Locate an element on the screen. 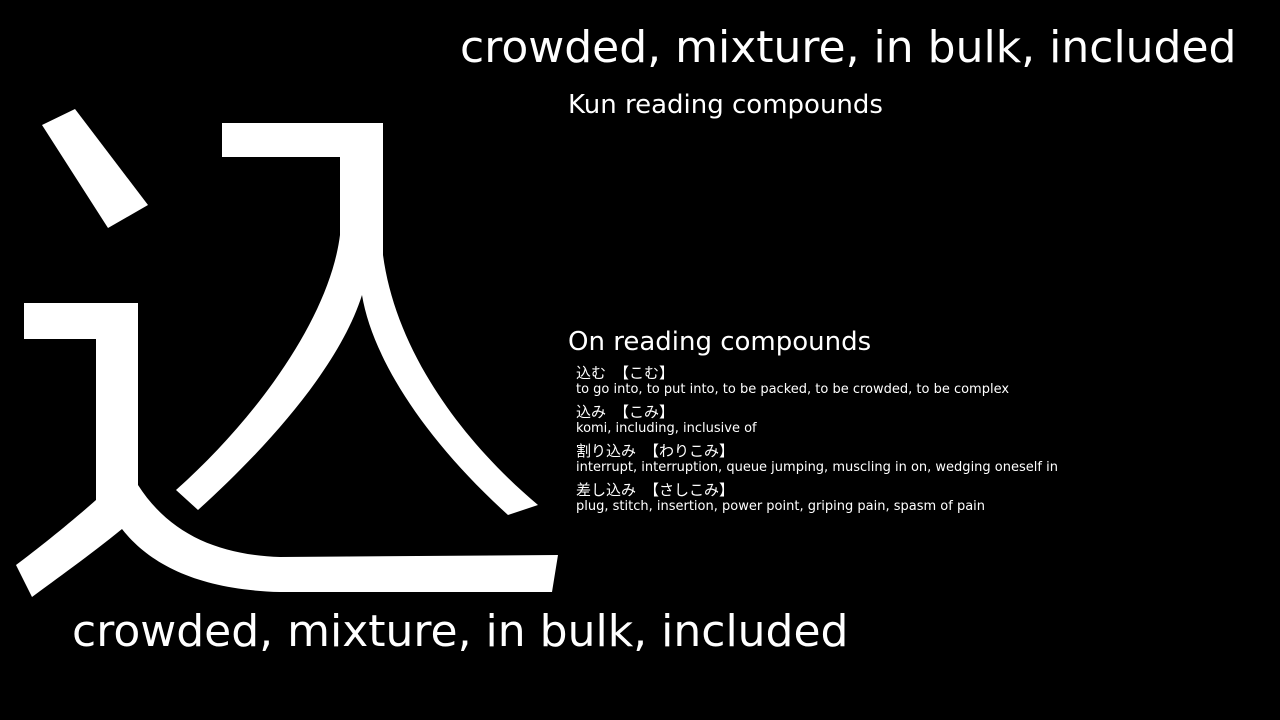 The image size is (1280, 720). compound-reading: 【さしこみ】 is located at coordinates (689, 490).